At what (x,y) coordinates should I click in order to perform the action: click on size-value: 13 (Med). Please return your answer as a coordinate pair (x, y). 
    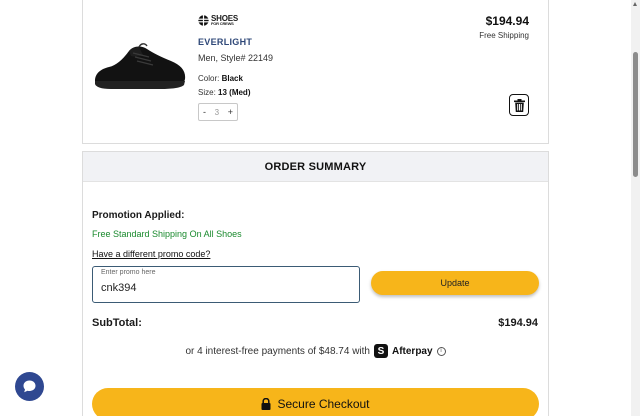
    Looking at the image, I should click on (234, 92).